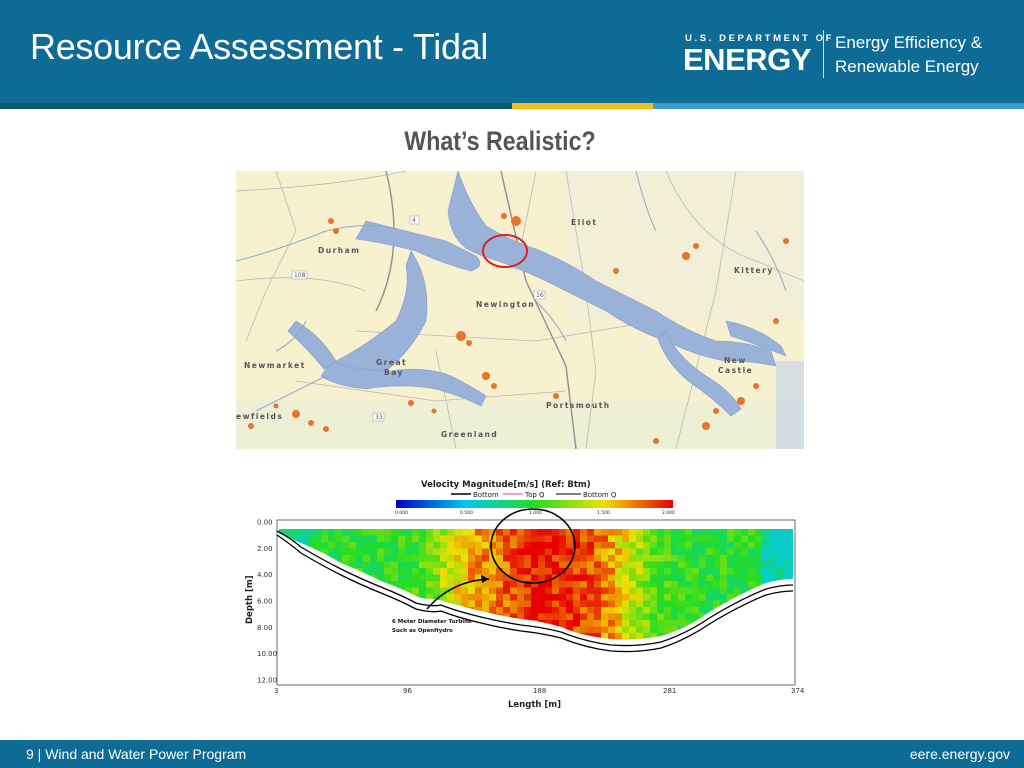 The width and height of the screenshot is (1024, 768). What do you see at coordinates (960, 754) in the screenshot?
I see `footer-url: eere.energy.gov` at bounding box center [960, 754].